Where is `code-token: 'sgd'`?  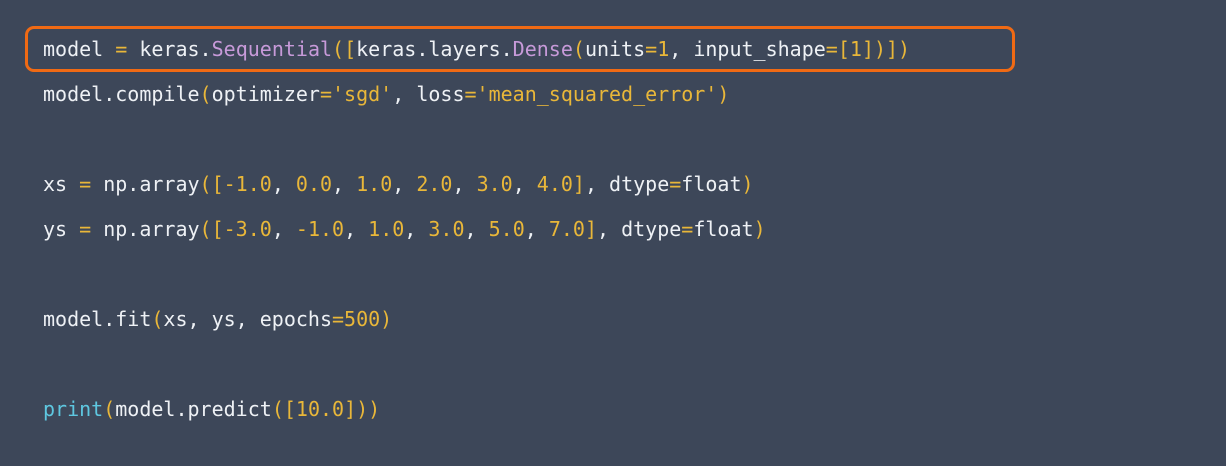 code-token: 'sgd' is located at coordinates (362, 94).